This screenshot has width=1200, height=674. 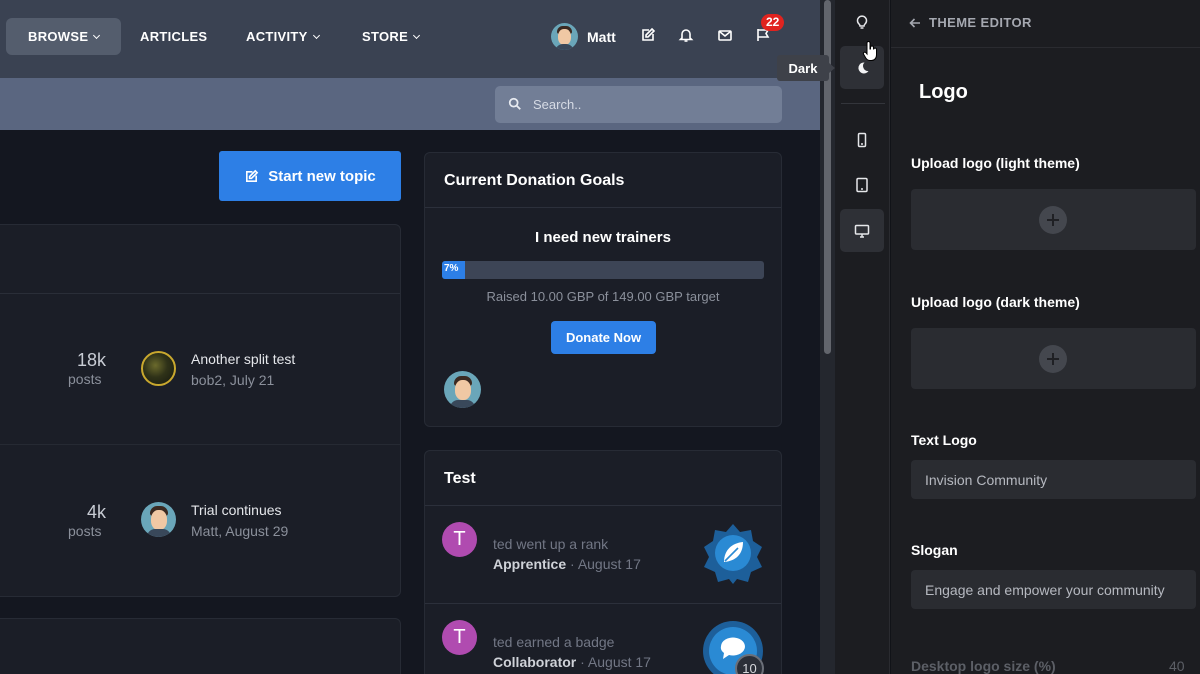 I want to click on top-navigation: BROWSE ARTICLES ACTIVITY STORE Matt 22, so click(x=410, y=39).